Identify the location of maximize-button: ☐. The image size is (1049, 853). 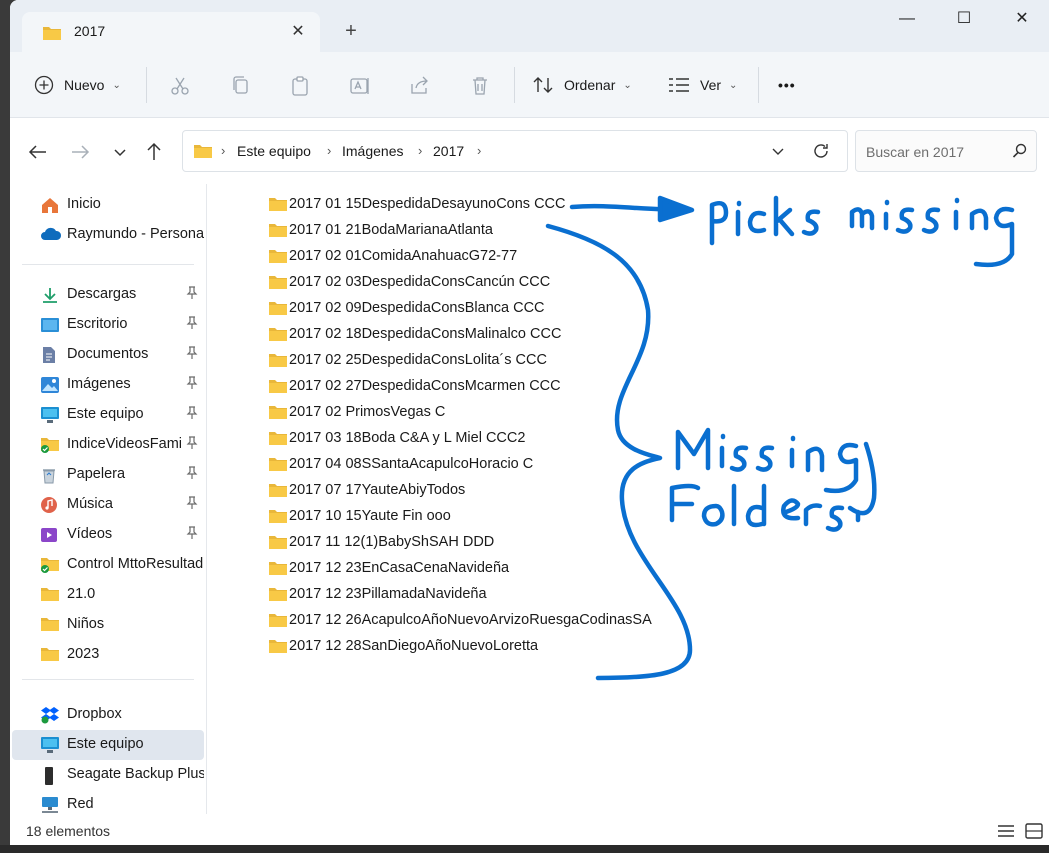
(964, 20).